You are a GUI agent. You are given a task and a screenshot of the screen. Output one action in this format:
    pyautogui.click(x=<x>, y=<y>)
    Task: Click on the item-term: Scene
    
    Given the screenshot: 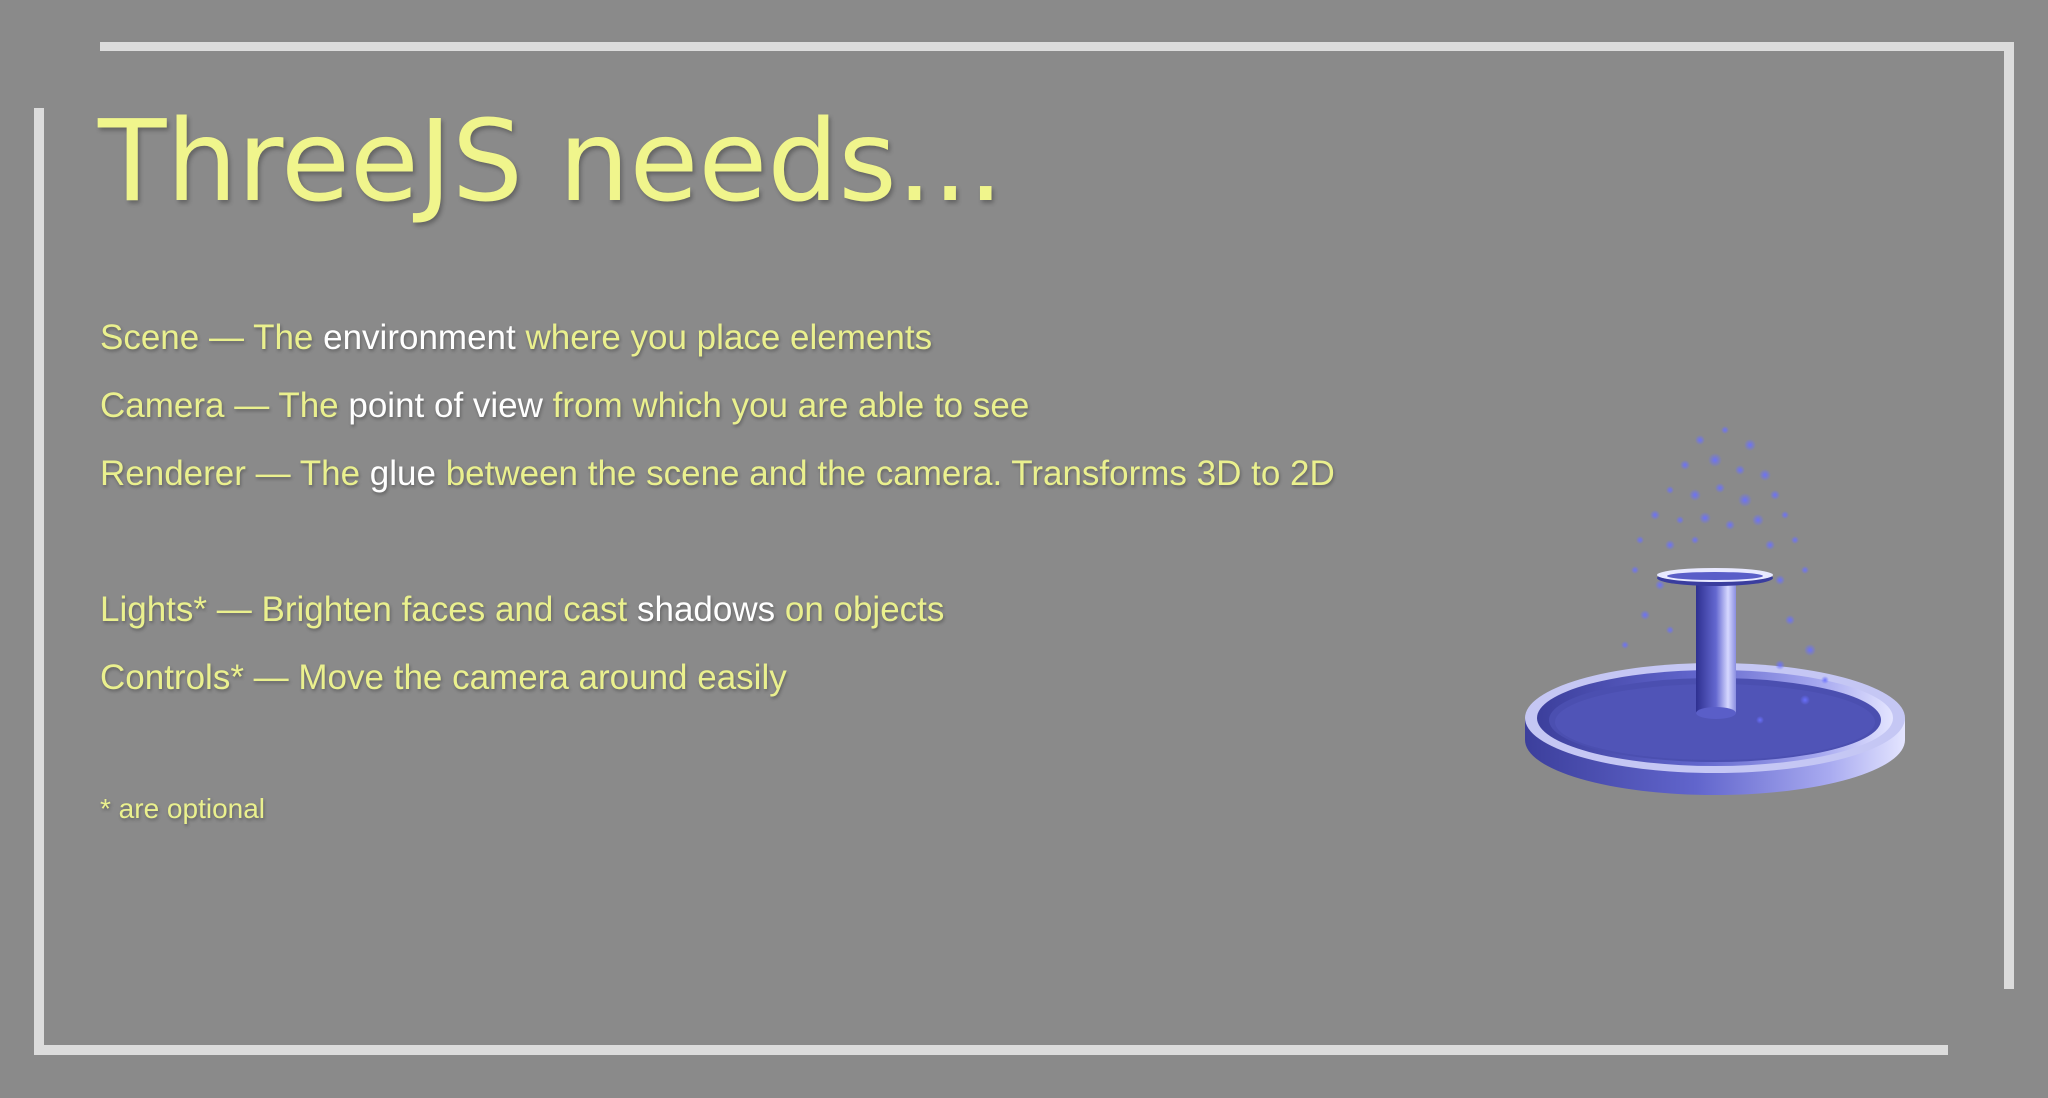 What is the action you would take?
    pyautogui.click(x=150, y=337)
    